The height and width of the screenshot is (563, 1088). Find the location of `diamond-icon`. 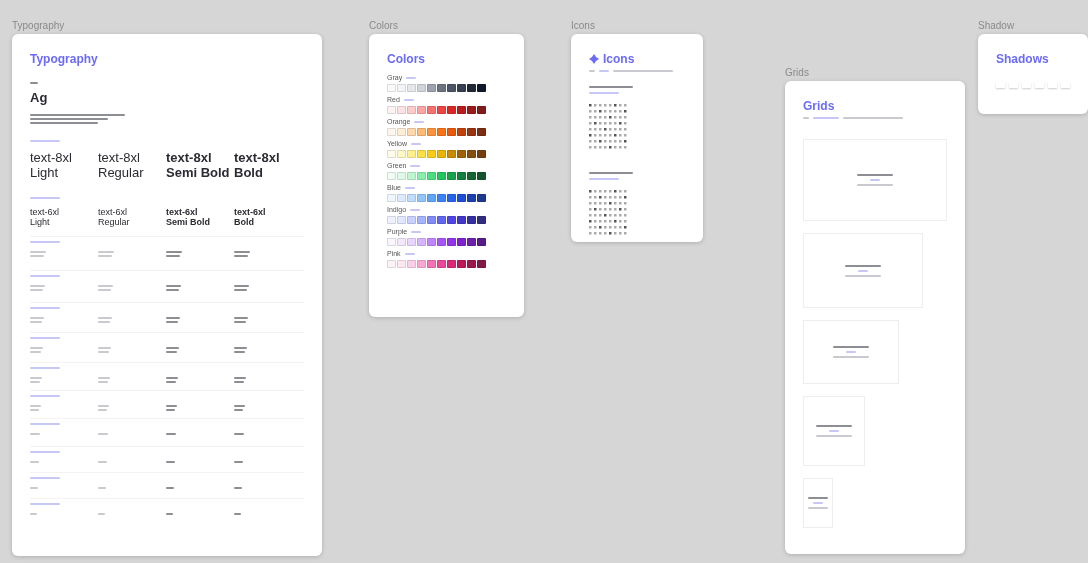

diamond-icon is located at coordinates (594, 59).